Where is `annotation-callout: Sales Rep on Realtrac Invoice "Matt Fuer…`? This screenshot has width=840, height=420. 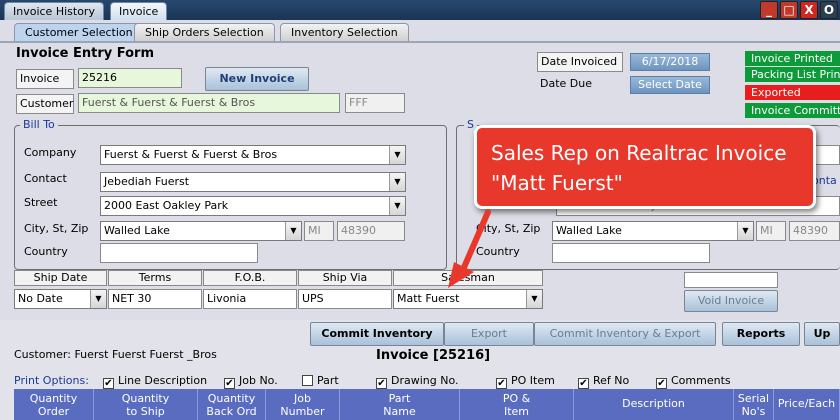
annotation-callout: Sales Rep on Realtrac Invoice "Matt Fuer… is located at coordinates (645, 167).